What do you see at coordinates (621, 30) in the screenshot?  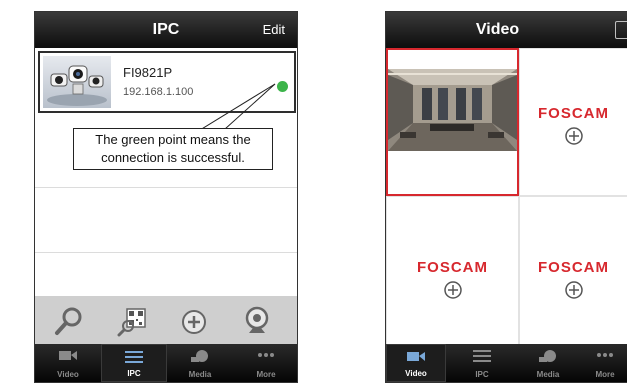 I see `layout-toggle-button` at bounding box center [621, 30].